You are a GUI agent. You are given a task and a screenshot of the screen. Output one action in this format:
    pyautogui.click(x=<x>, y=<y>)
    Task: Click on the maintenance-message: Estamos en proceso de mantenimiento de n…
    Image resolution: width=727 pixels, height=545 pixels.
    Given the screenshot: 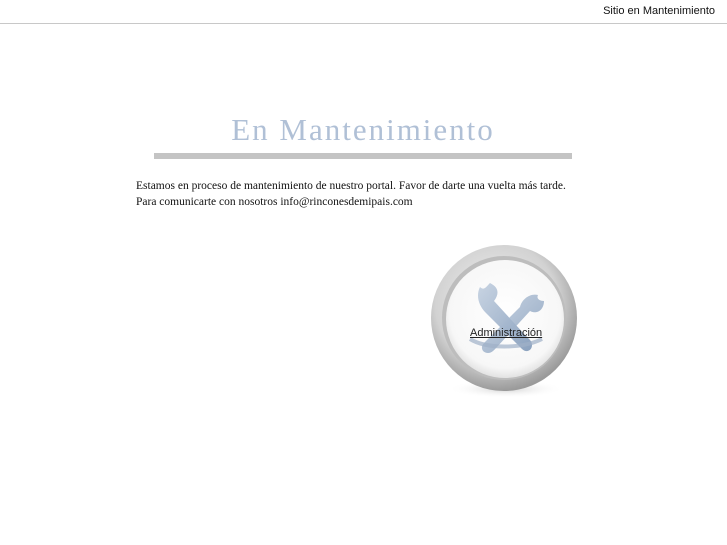 What is the action you would take?
    pyautogui.click(x=351, y=194)
    